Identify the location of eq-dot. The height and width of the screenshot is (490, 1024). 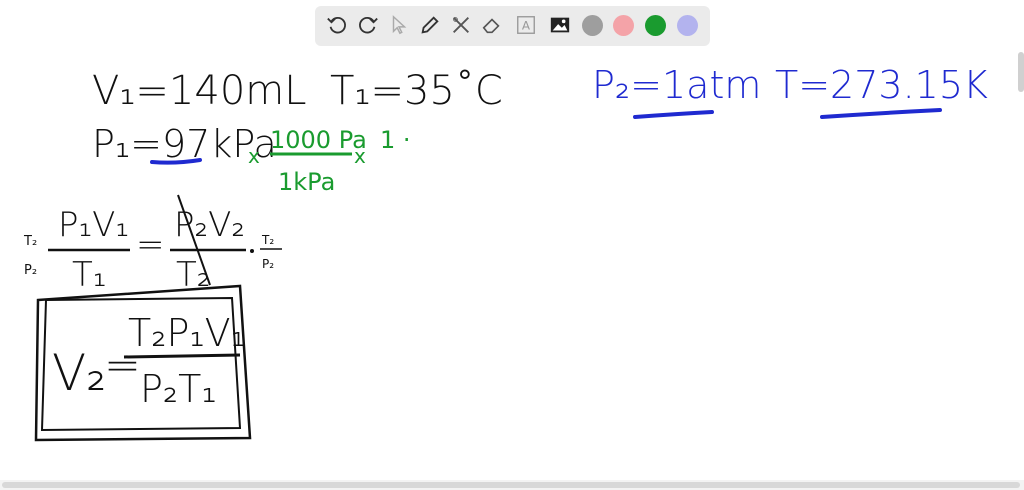
(252, 251).